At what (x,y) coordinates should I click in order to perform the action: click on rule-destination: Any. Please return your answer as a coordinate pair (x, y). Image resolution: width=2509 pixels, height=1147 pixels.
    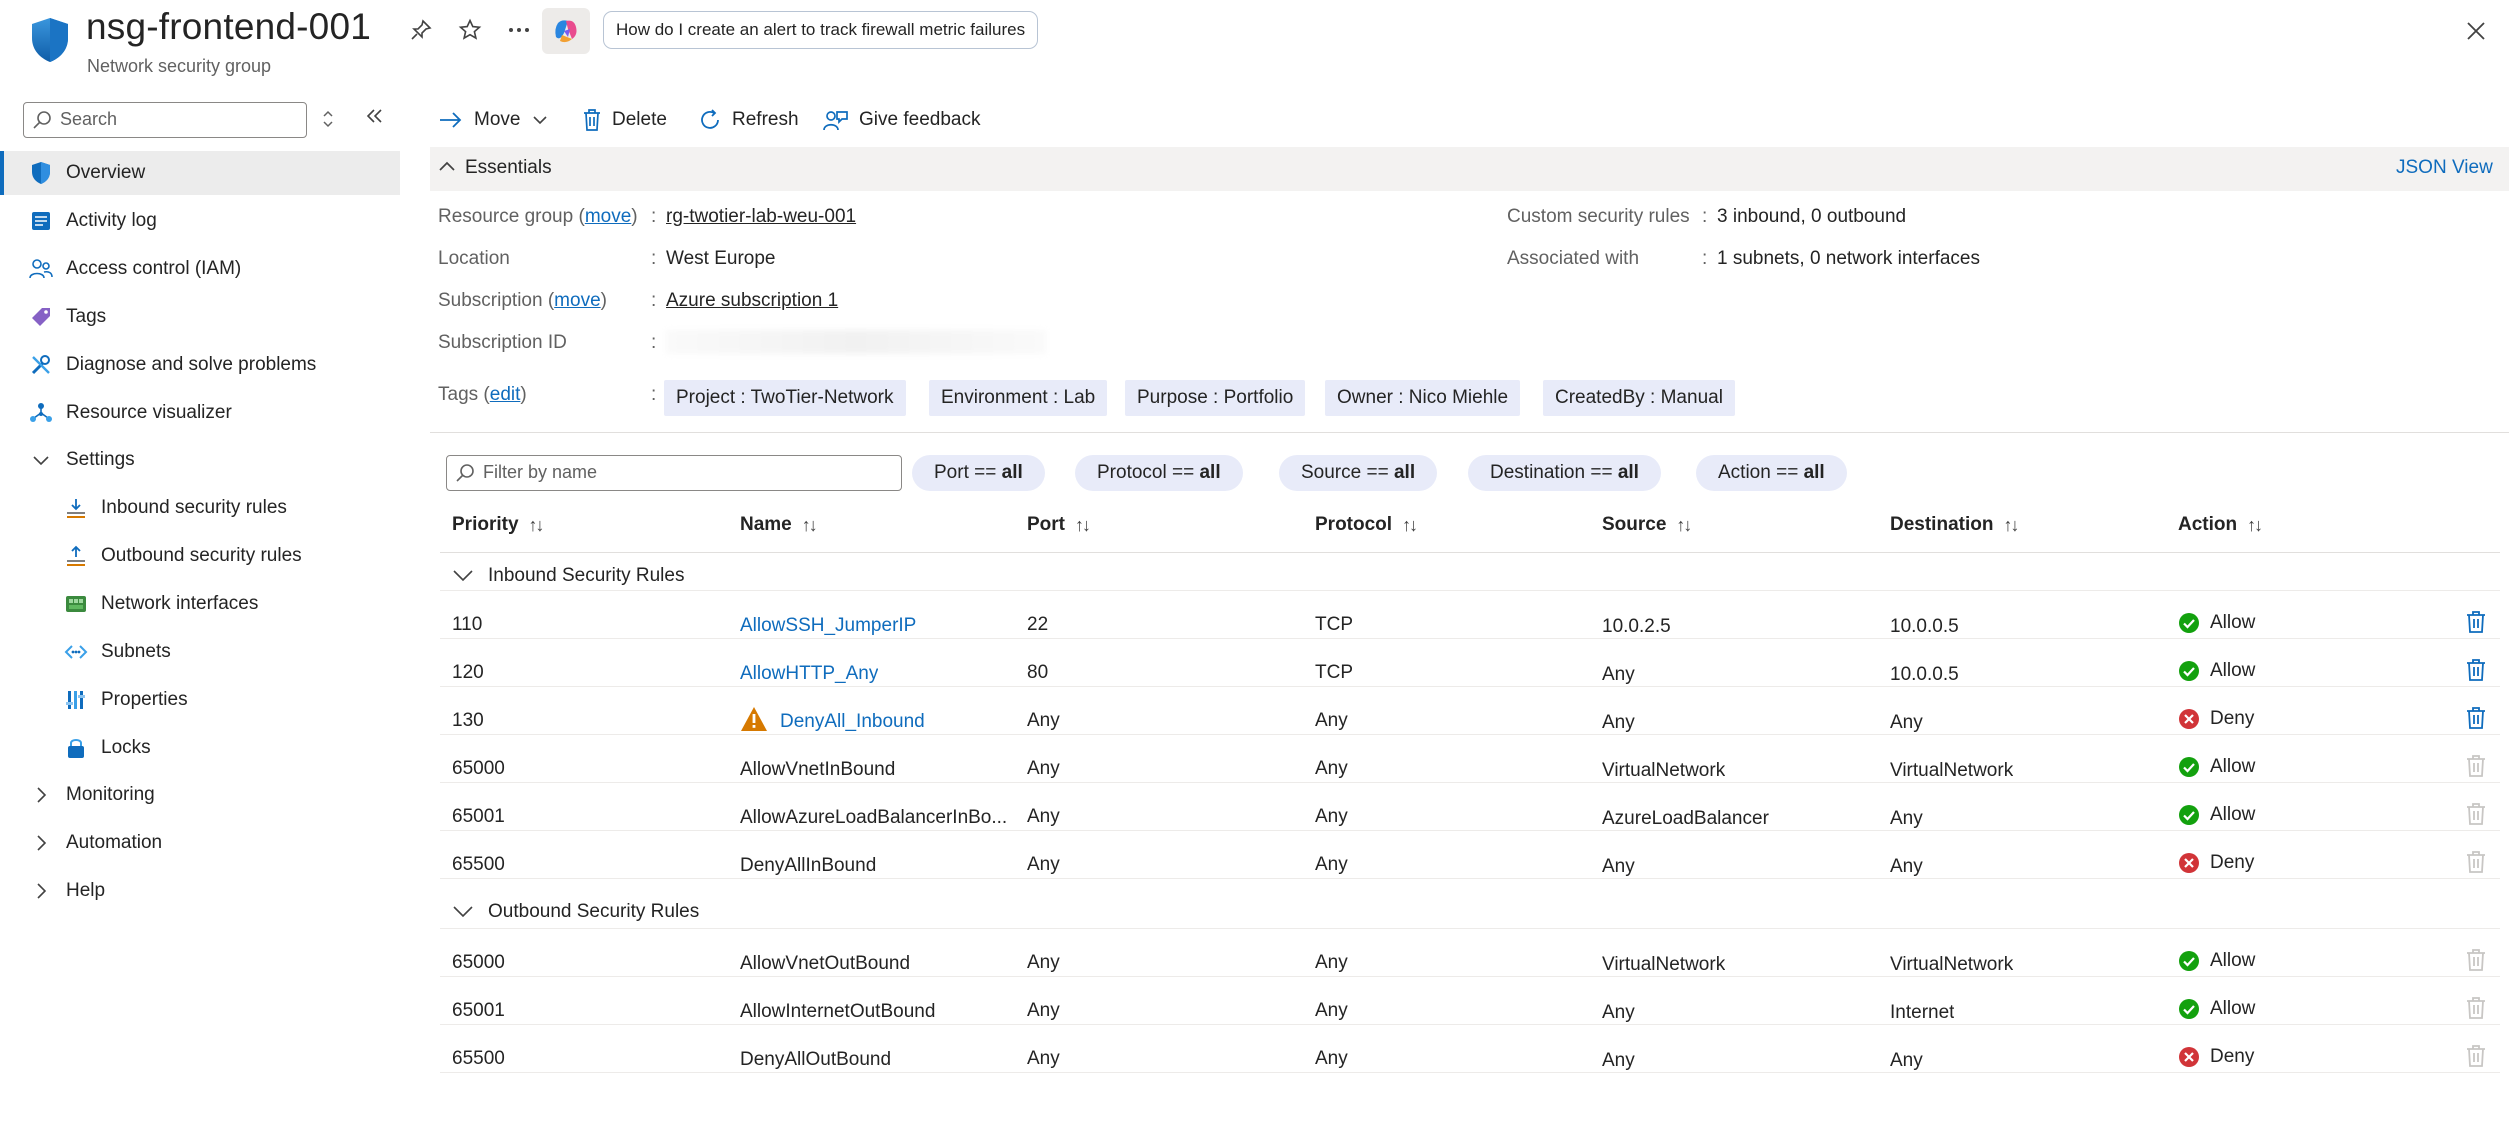
    Looking at the image, I should click on (1906, 1060).